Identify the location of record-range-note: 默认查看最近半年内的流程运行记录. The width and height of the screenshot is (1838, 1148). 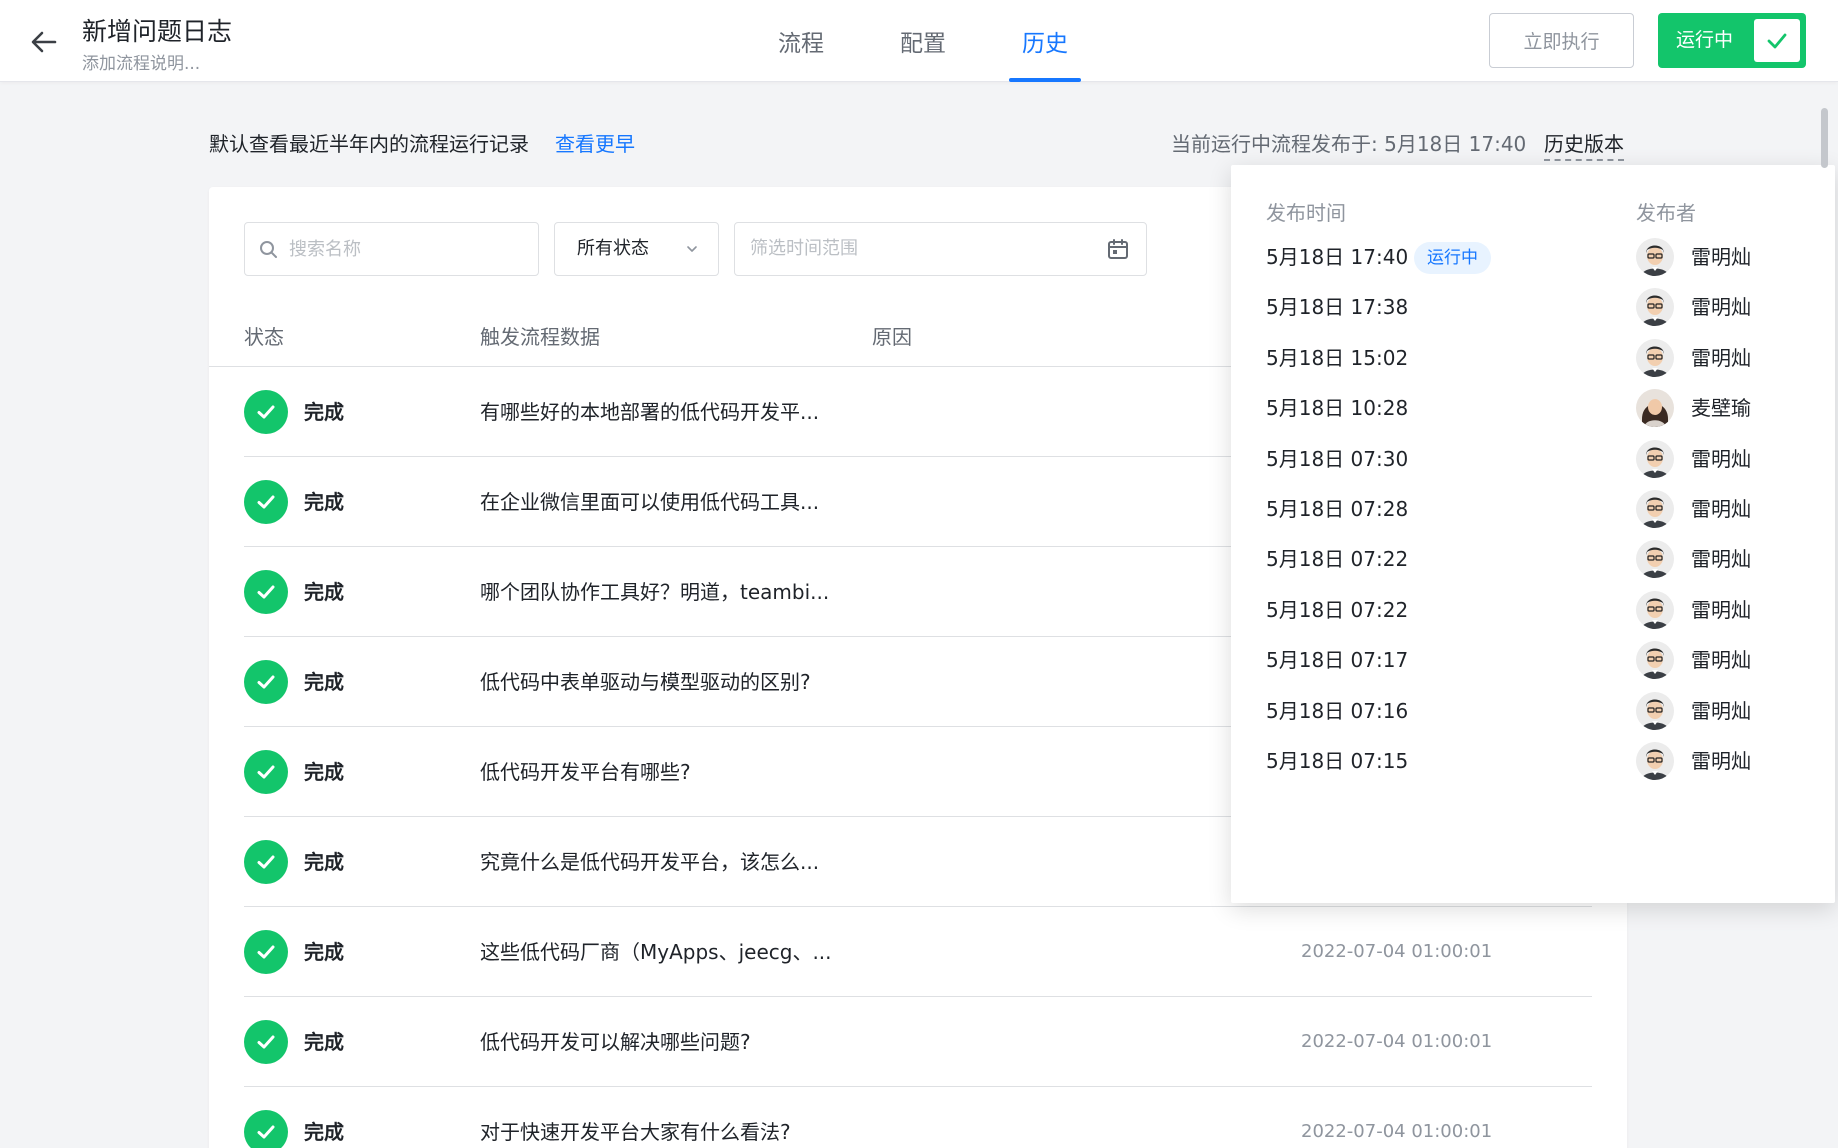
(369, 144).